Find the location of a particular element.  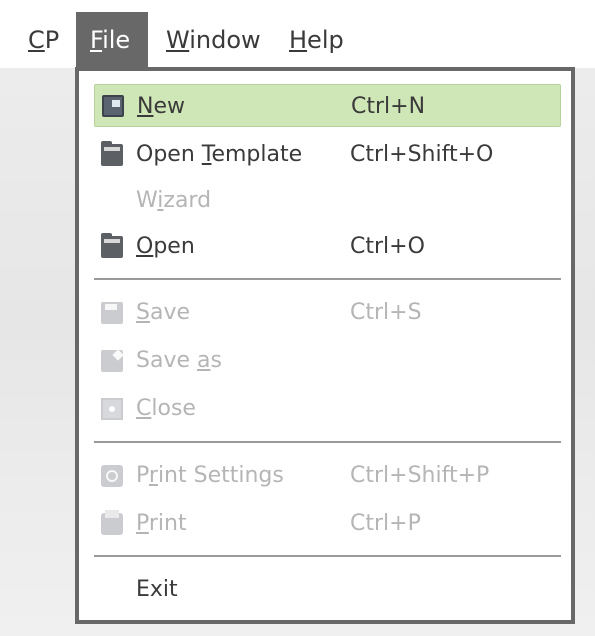

menu-item-shortcut: Ctrl+Shift+P is located at coordinates (420, 475).